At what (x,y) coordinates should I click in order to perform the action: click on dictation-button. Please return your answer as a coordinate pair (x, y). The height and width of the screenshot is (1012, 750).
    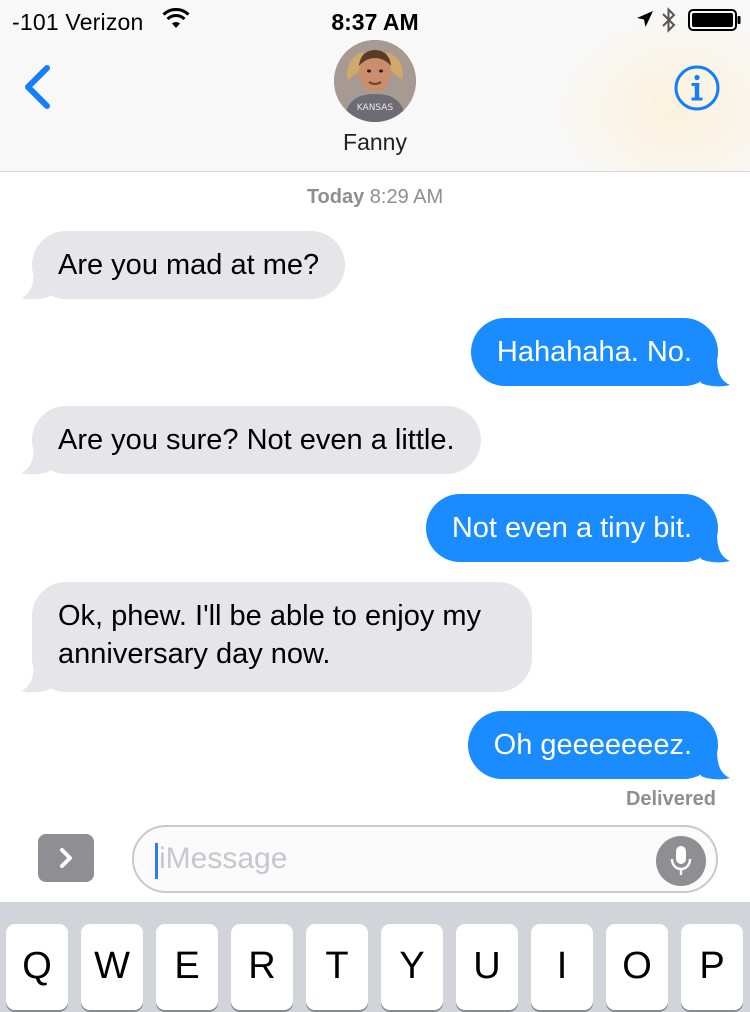
    Looking at the image, I should click on (681, 861).